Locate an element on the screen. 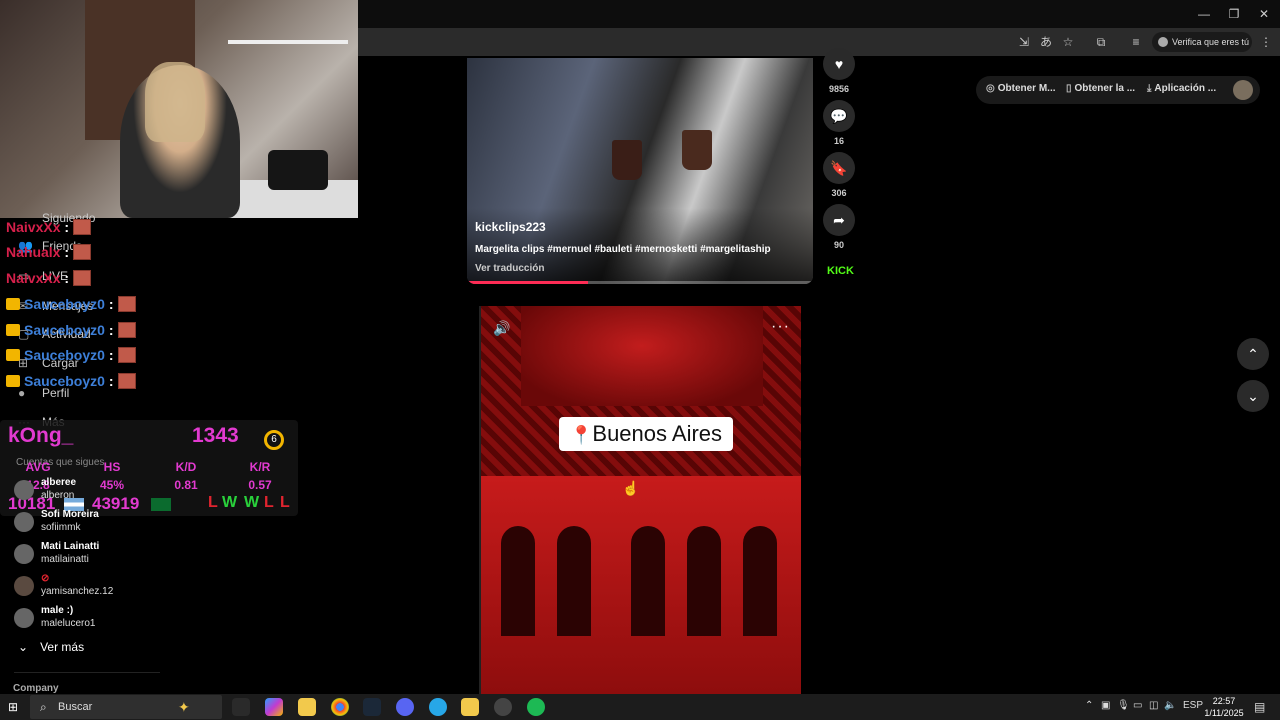 The height and width of the screenshot is (720, 1280). video-progress is located at coordinates (640, 282).